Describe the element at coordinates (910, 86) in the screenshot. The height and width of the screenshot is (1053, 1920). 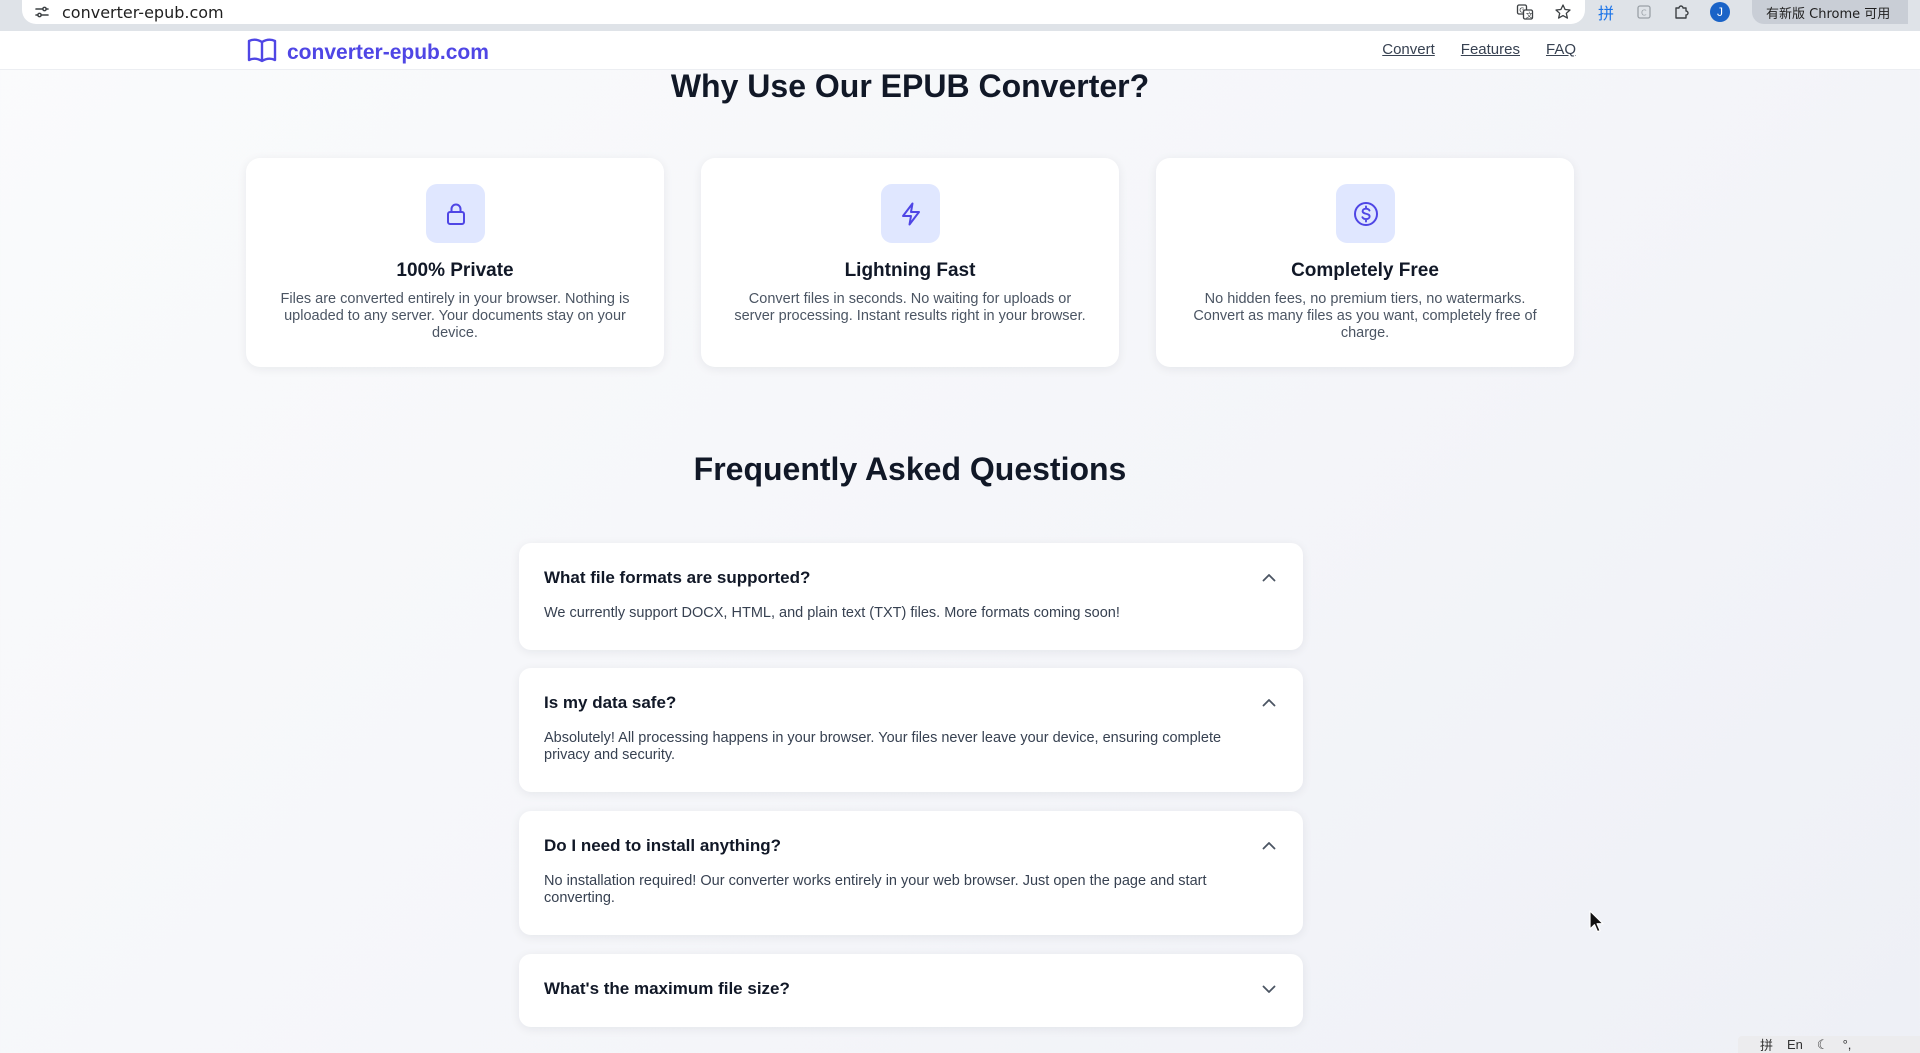
I see `features-title: Why Use Our EPUB Converter?` at that location.